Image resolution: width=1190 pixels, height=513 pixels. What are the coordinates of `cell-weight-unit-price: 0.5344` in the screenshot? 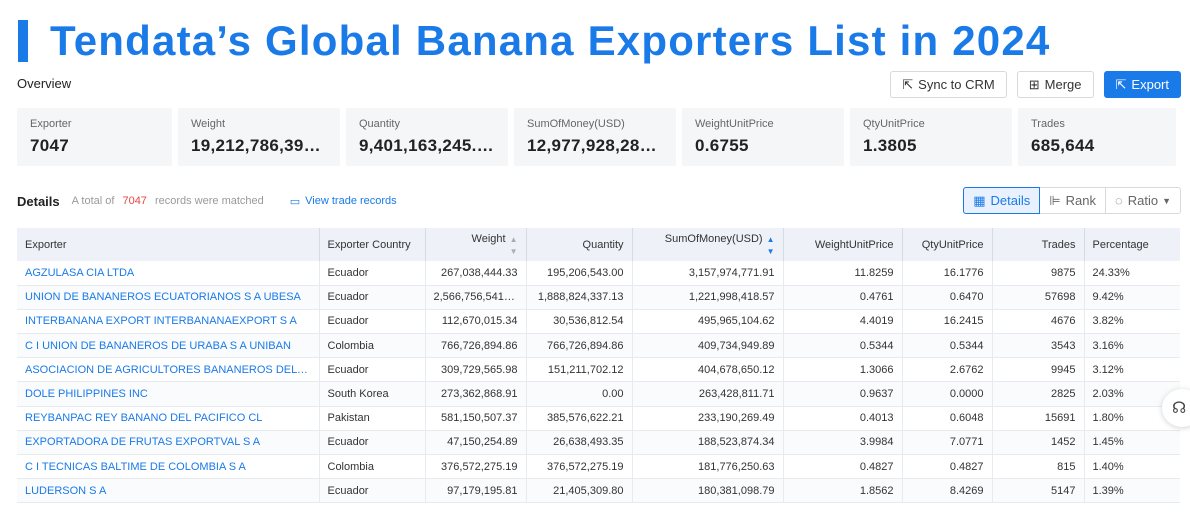 It's located at (843, 346).